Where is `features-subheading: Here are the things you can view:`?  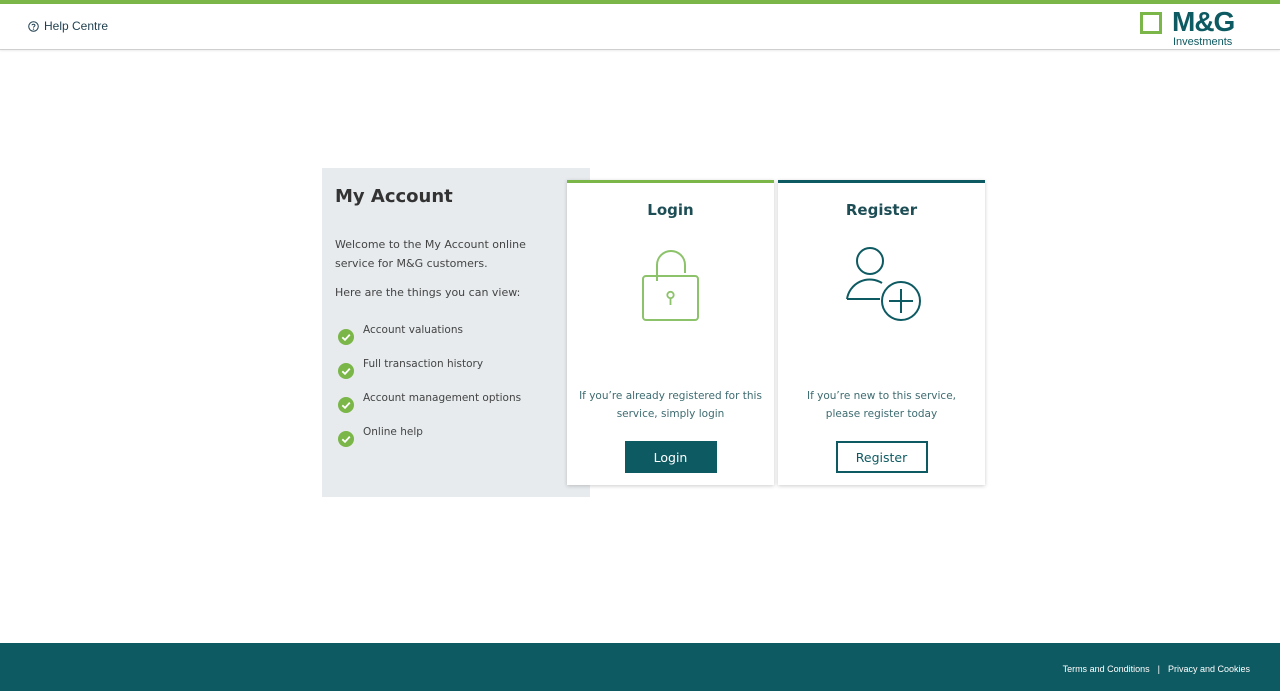 features-subheading: Here are the things you can view: is located at coordinates (428, 292).